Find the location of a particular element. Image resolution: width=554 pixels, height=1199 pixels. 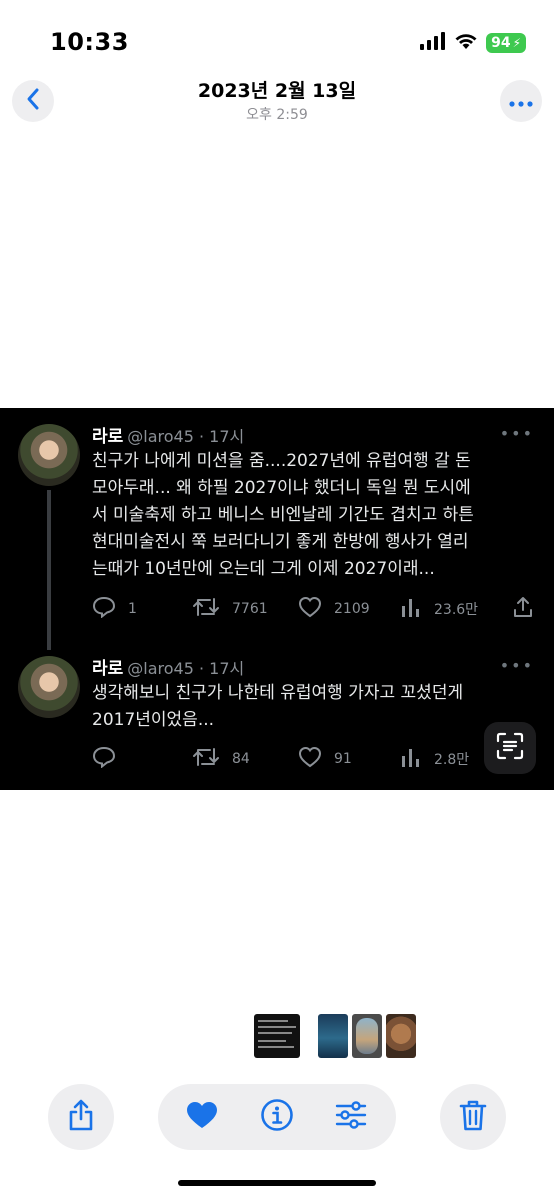

like-count: 91 is located at coordinates (343, 759).